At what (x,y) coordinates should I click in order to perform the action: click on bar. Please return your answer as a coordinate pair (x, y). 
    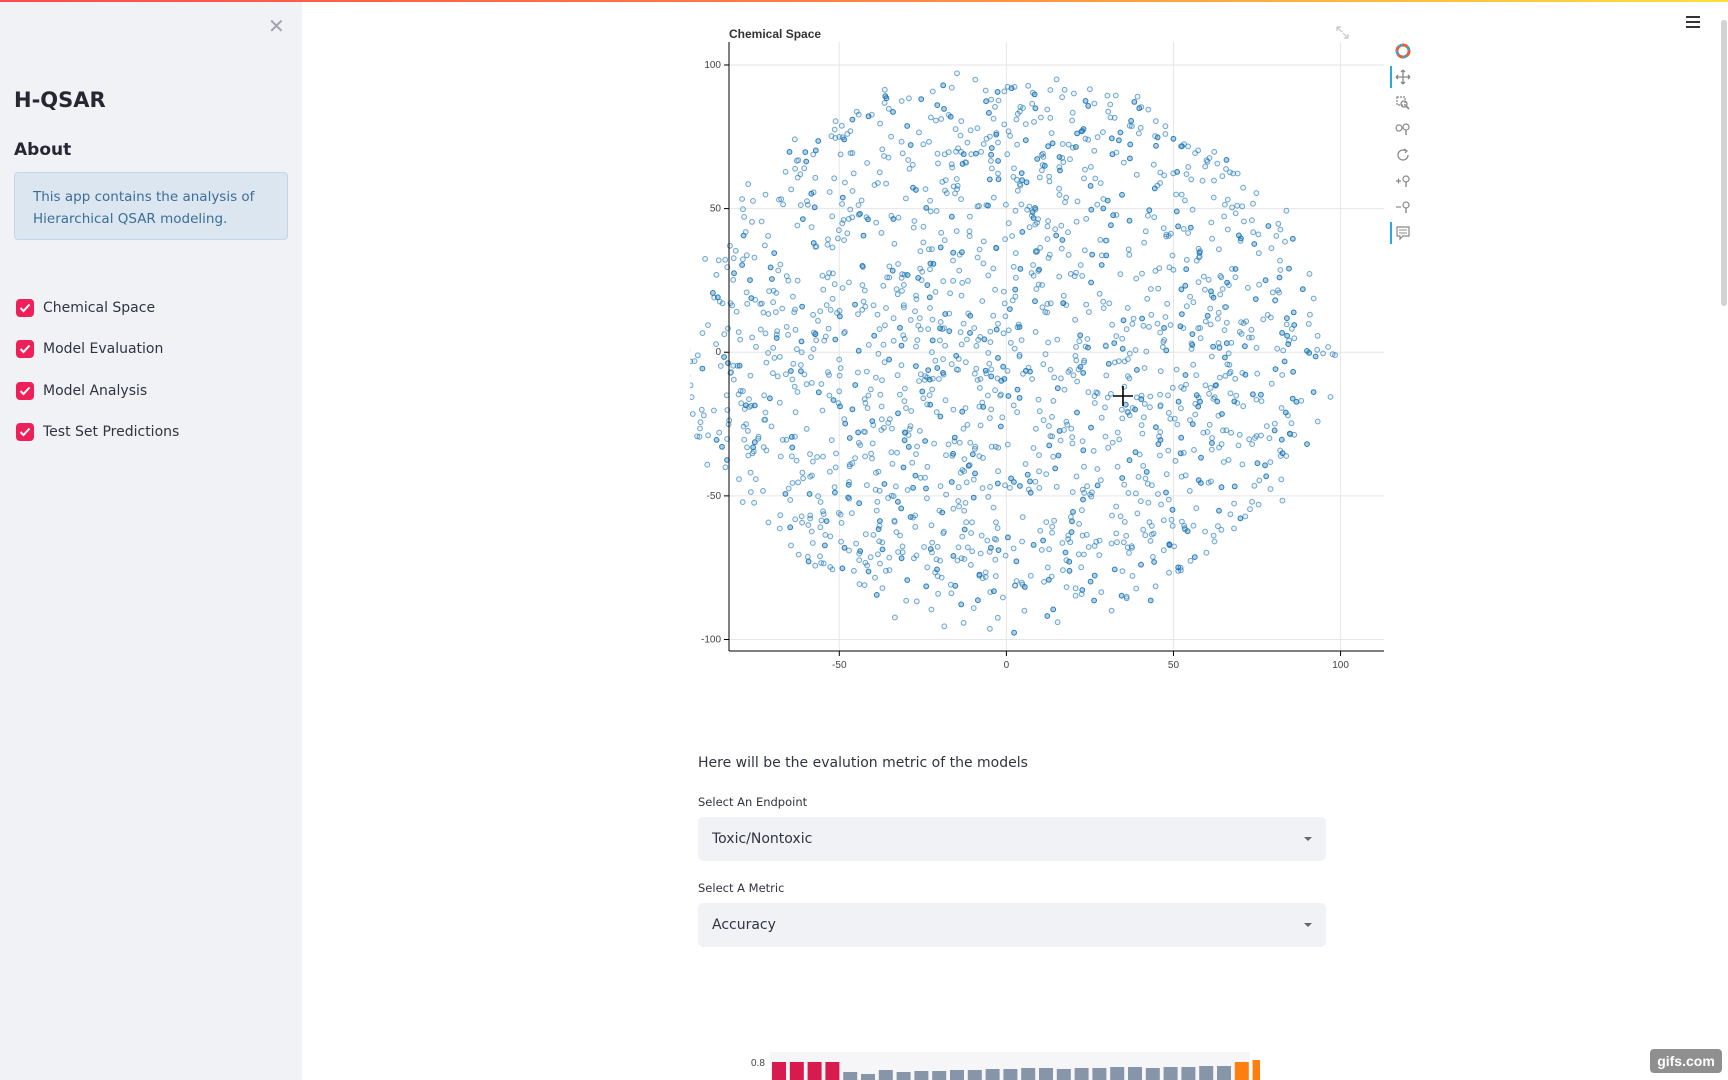
    Looking at the image, I should click on (1117, 1073).